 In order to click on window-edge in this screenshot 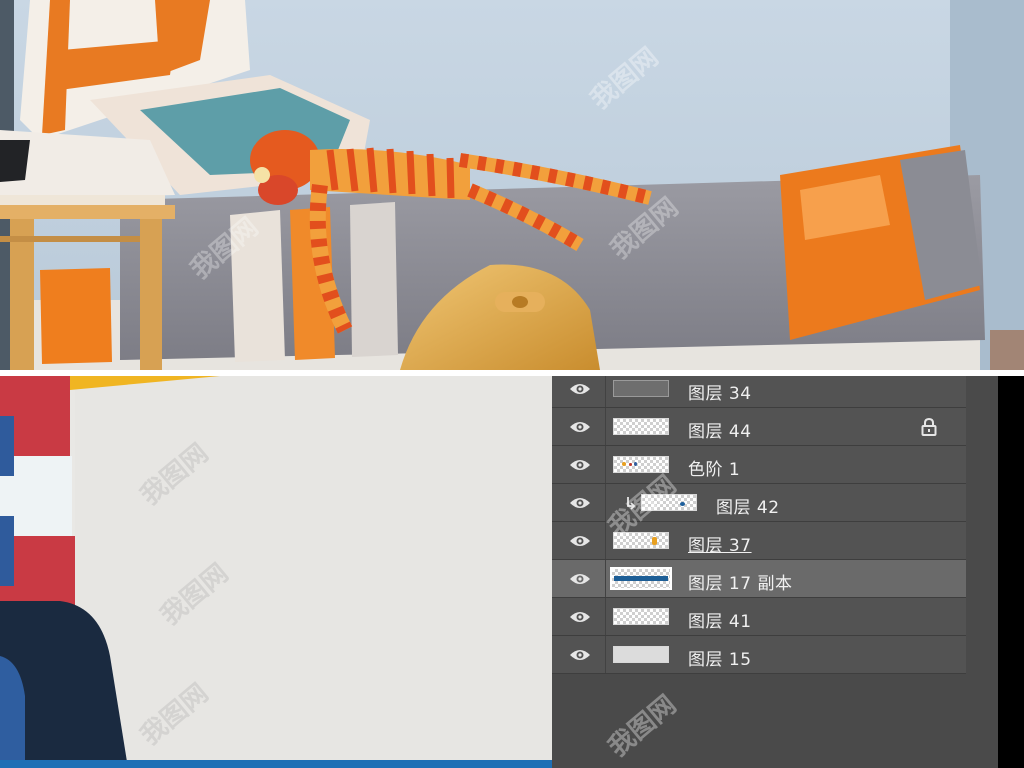, I will do `click(1011, 572)`.